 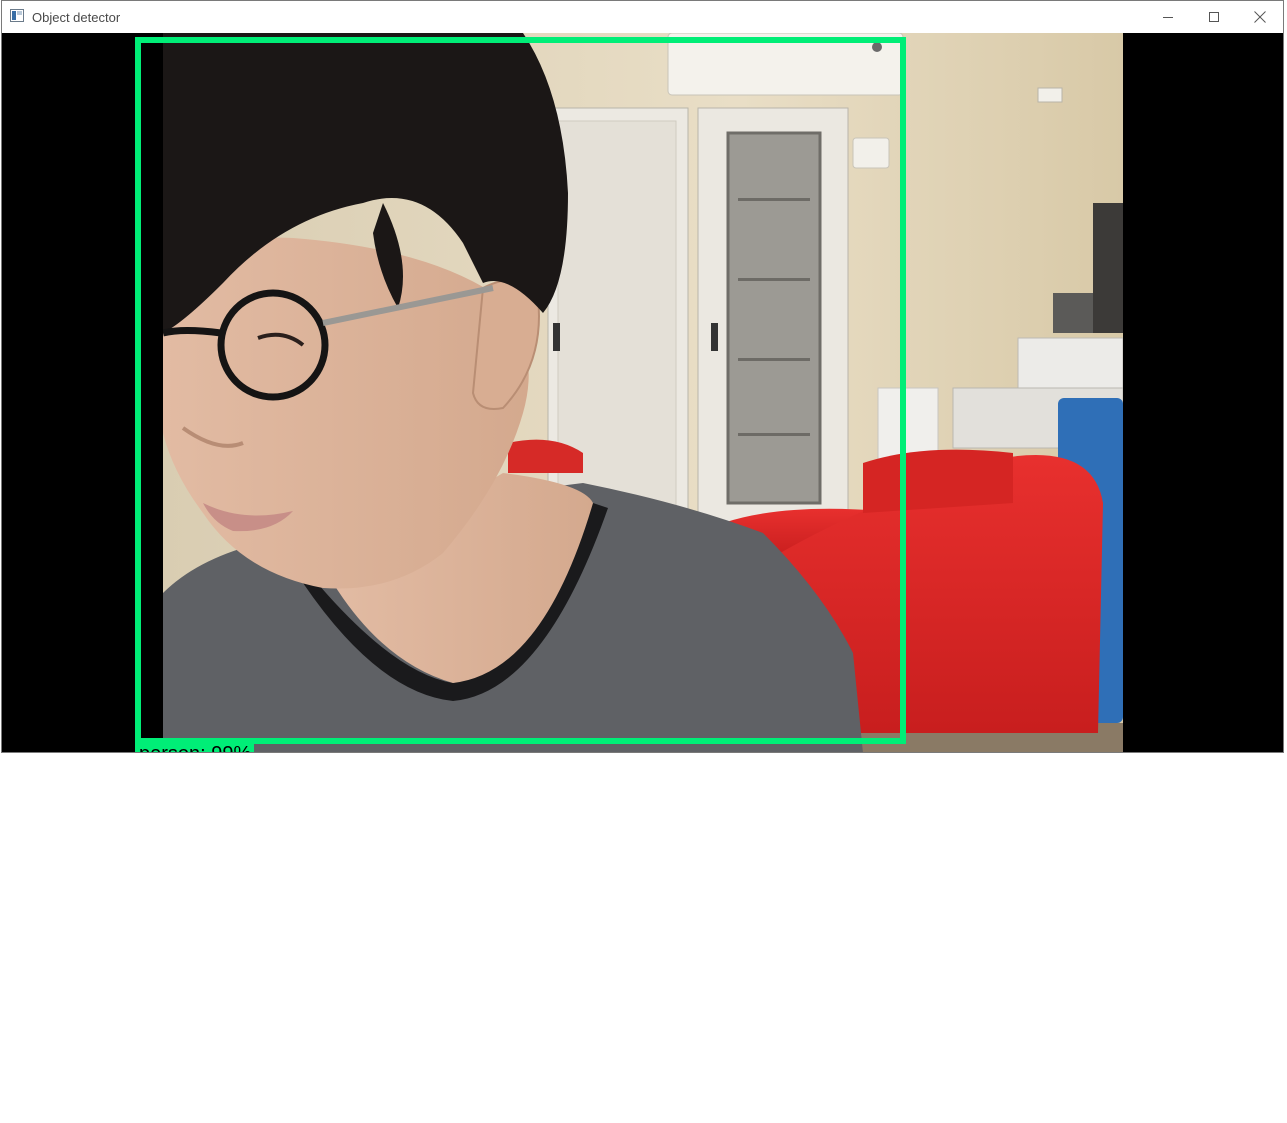 I want to click on maximize-button, so click(x=1214, y=17).